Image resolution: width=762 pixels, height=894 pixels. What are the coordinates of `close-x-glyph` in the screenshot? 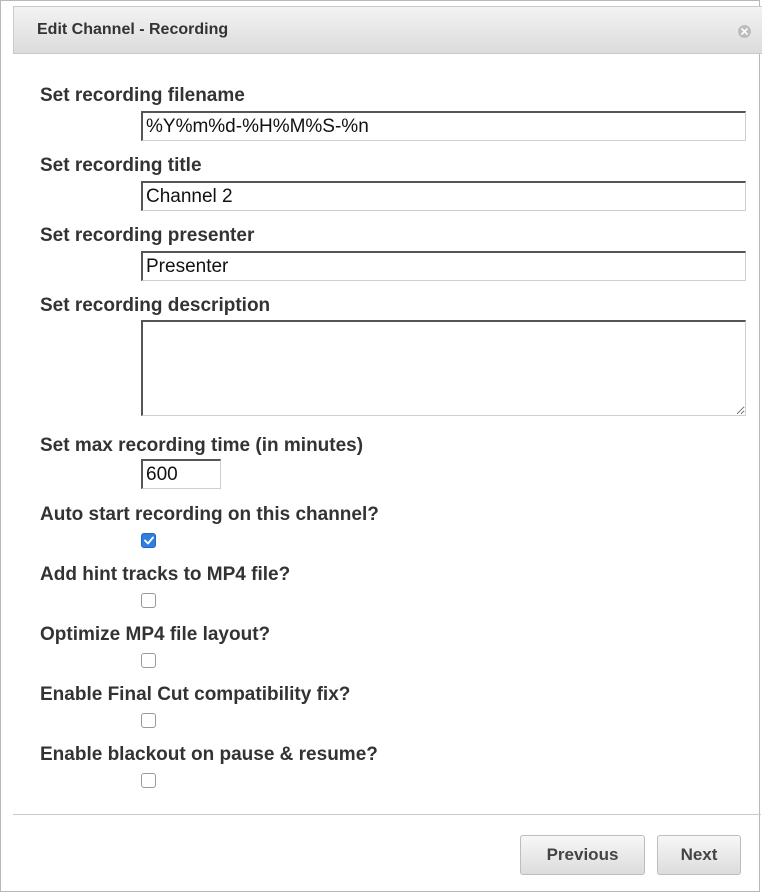 It's located at (744, 31).